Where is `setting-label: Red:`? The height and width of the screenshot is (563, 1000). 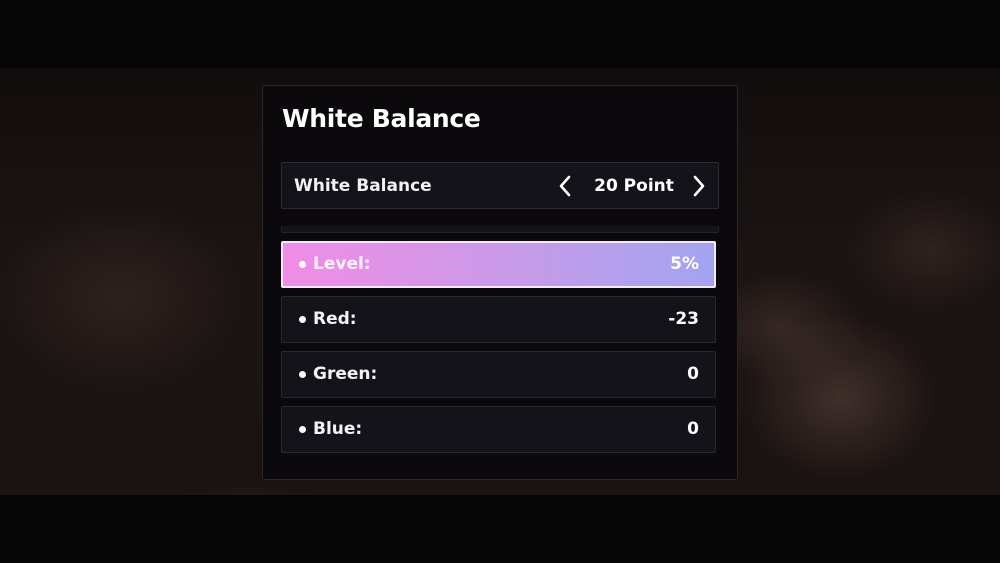
setting-label: Red: is located at coordinates (335, 319).